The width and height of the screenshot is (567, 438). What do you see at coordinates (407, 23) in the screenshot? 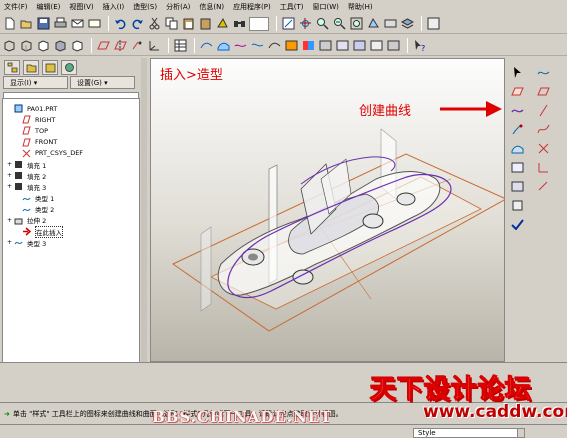
I see `layers-icon` at bounding box center [407, 23].